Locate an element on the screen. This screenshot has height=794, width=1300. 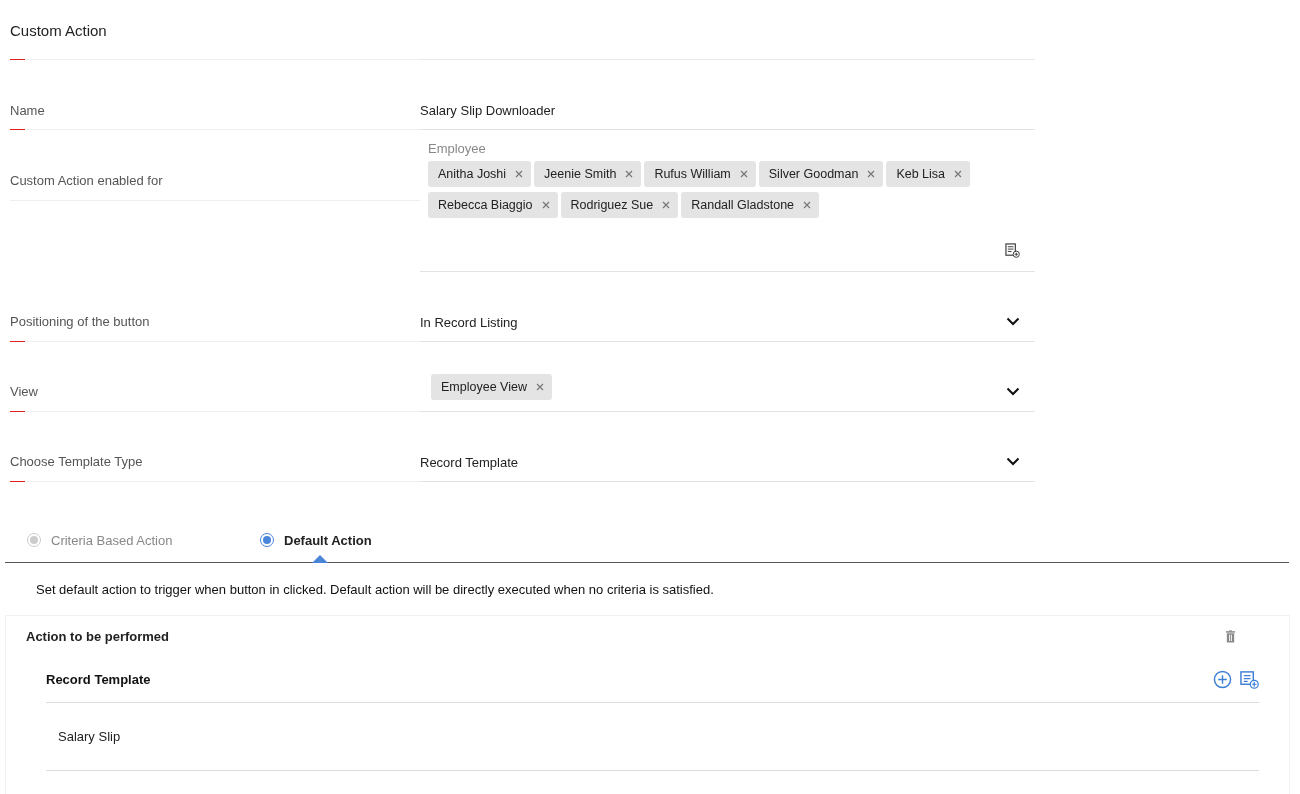
employee-tag: Rebecca Biaggio is located at coordinates (493, 205).